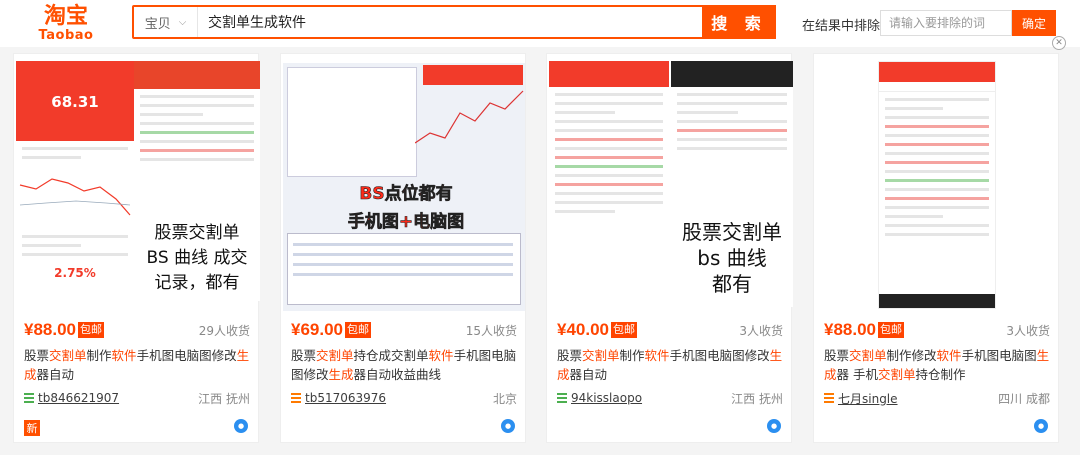 This screenshot has width=1080, height=455. I want to click on shop-link: 94kisslaopo, so click(606, 398).